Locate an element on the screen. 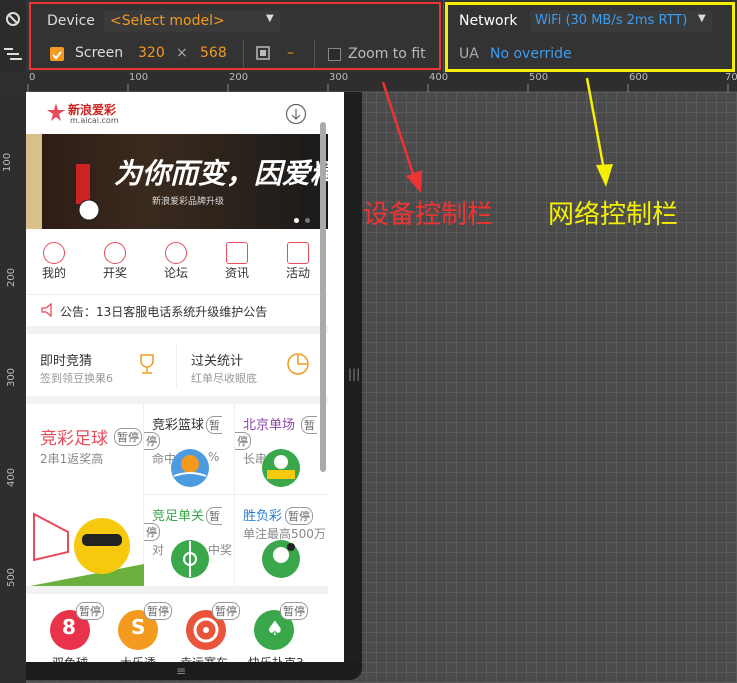  red-arrow-line is located at coordinates (399, 131).